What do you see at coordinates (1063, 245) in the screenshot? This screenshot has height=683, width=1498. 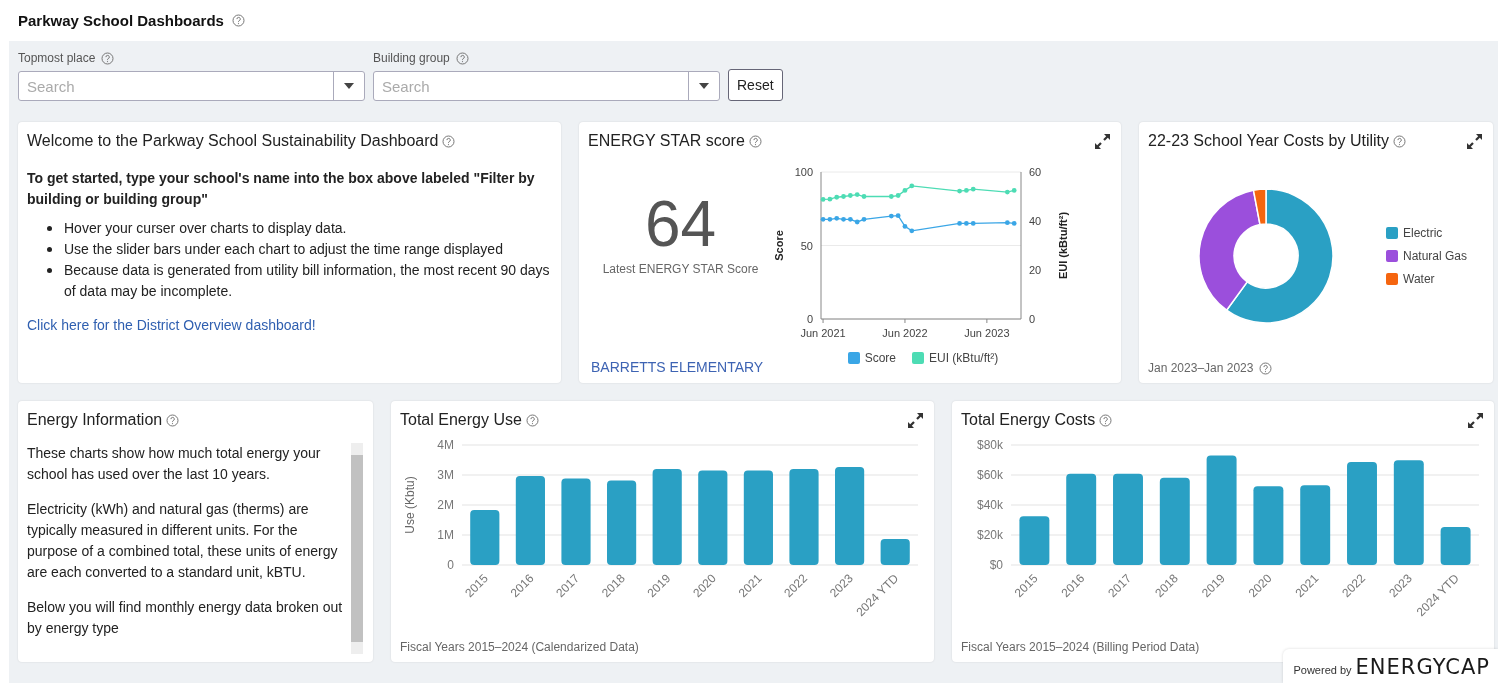 I see `axis-title: EUI (kBtu/ft²)` at bounding box center [1063, 245].